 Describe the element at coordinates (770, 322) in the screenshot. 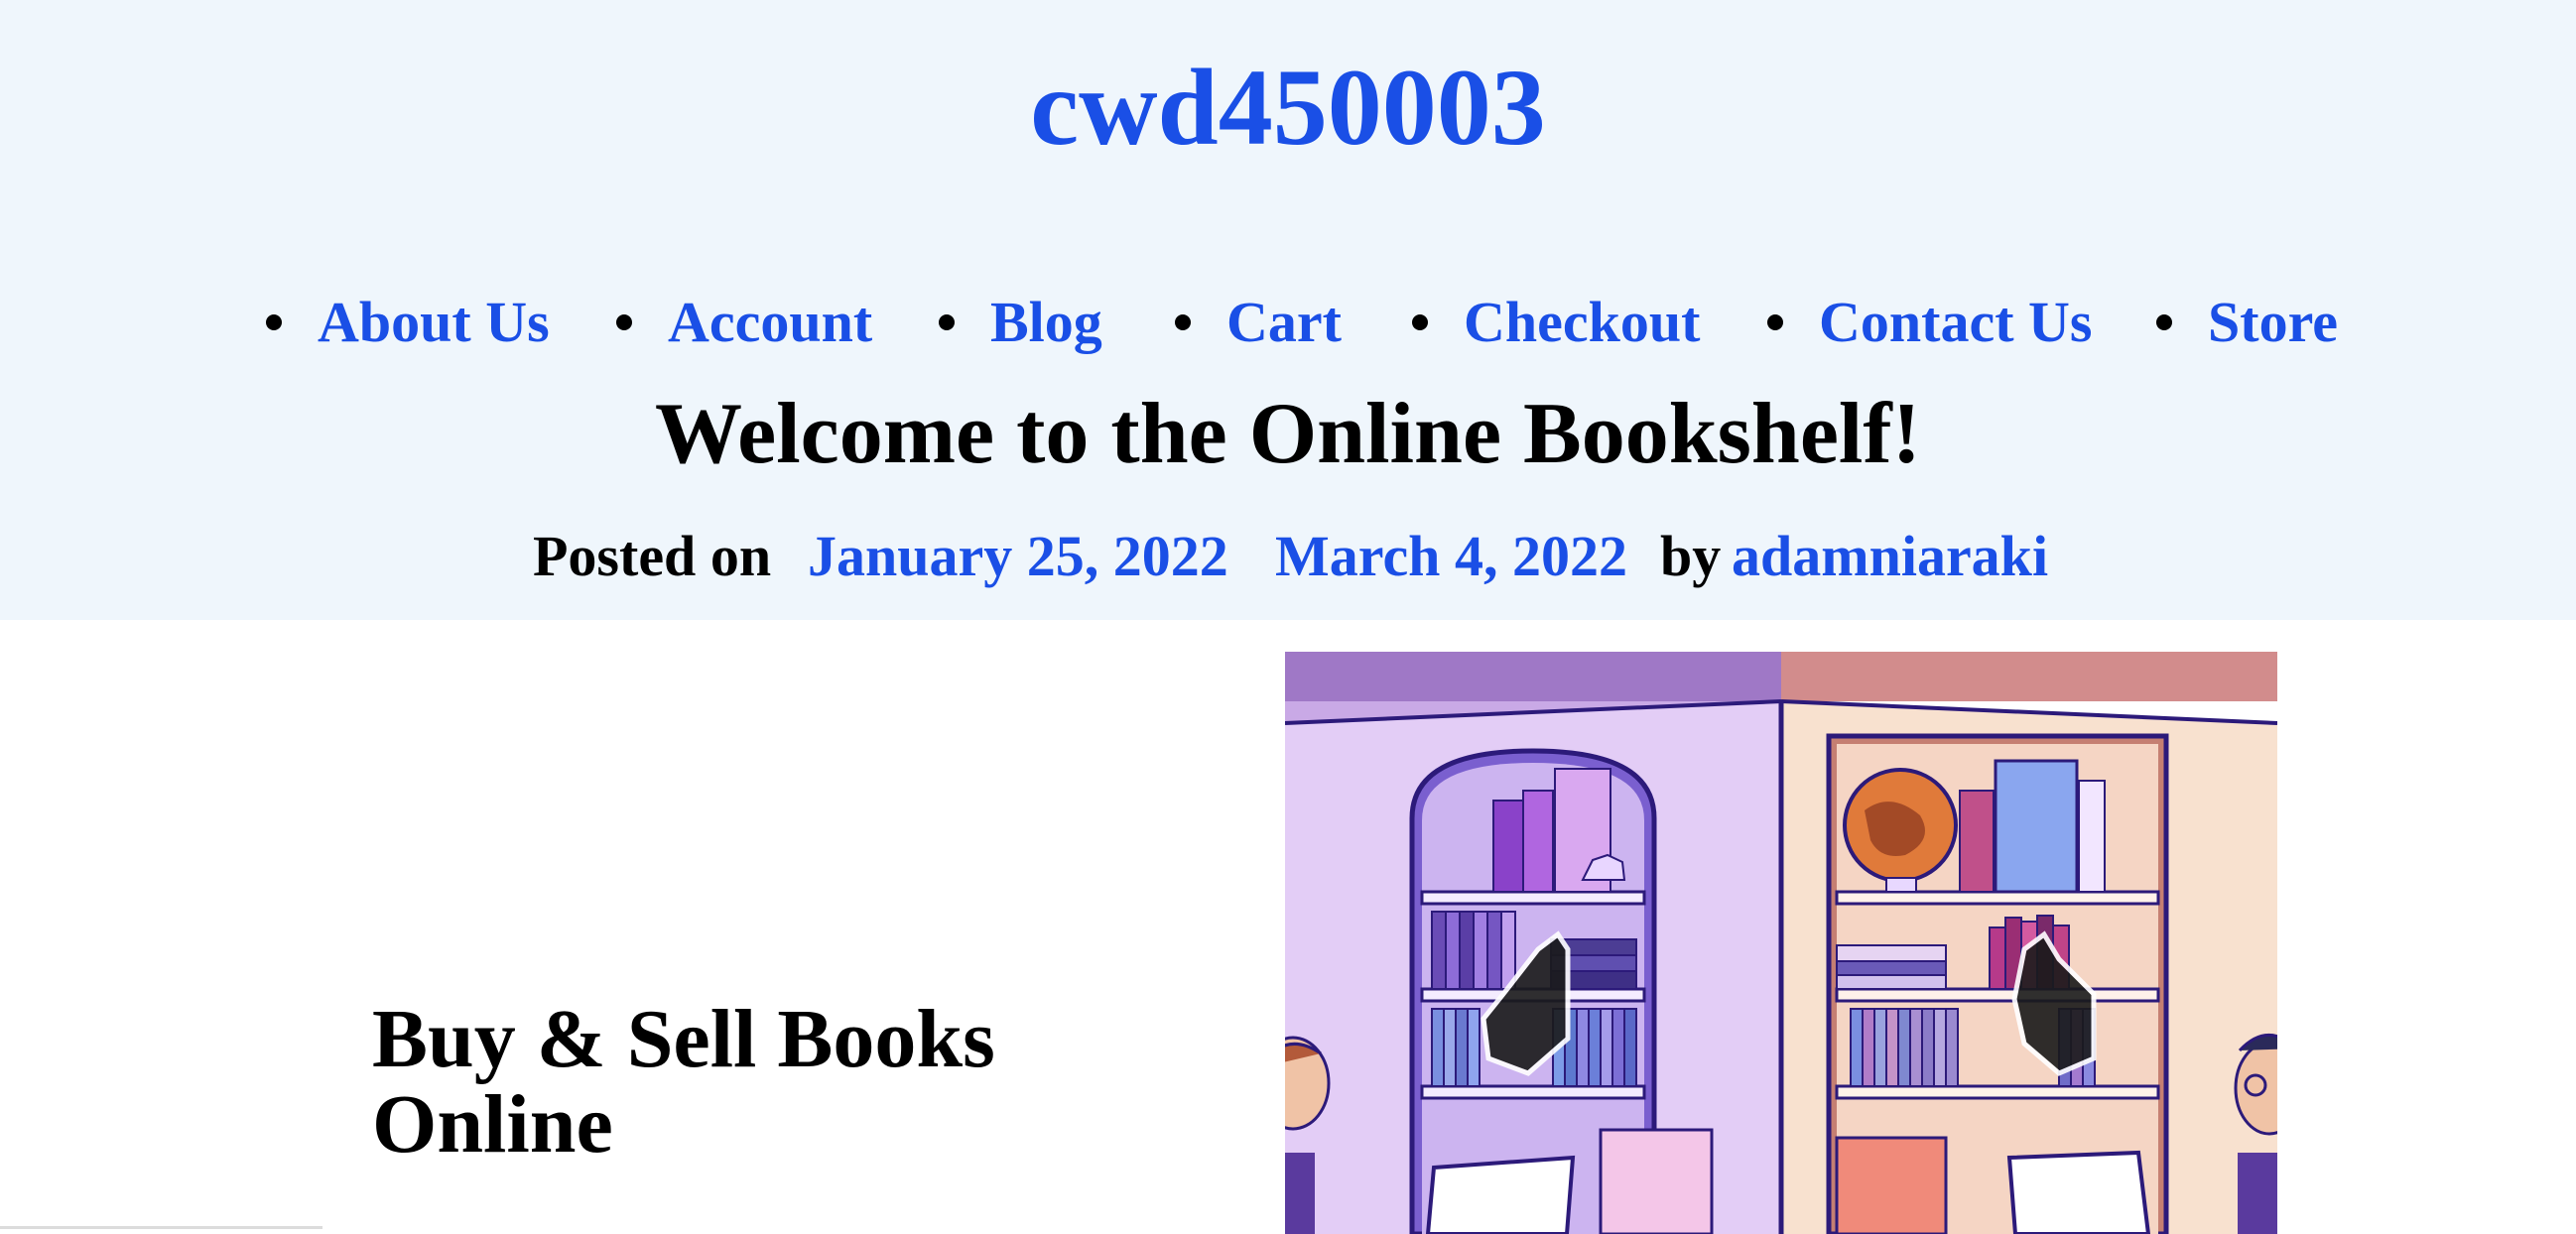

I see `nav-link-account: Account` at that location.